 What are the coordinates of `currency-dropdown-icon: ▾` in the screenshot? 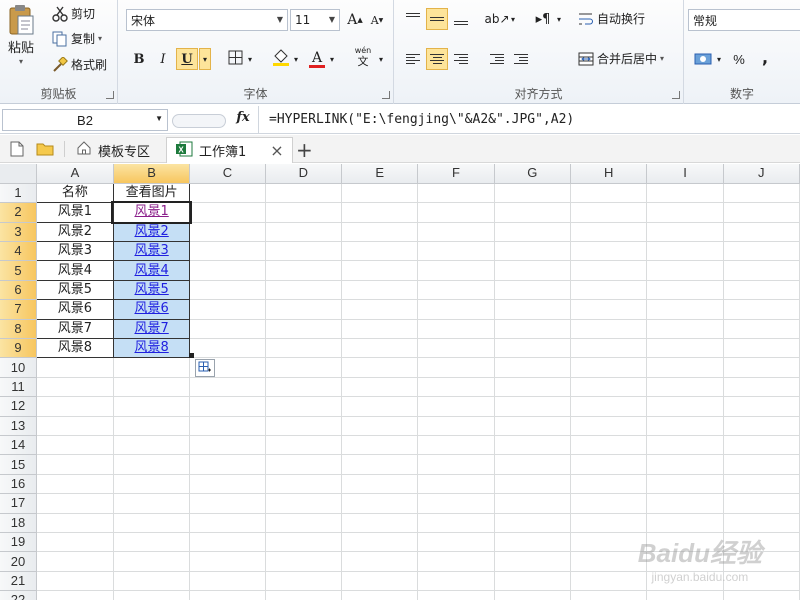 It's located at (719, 59).